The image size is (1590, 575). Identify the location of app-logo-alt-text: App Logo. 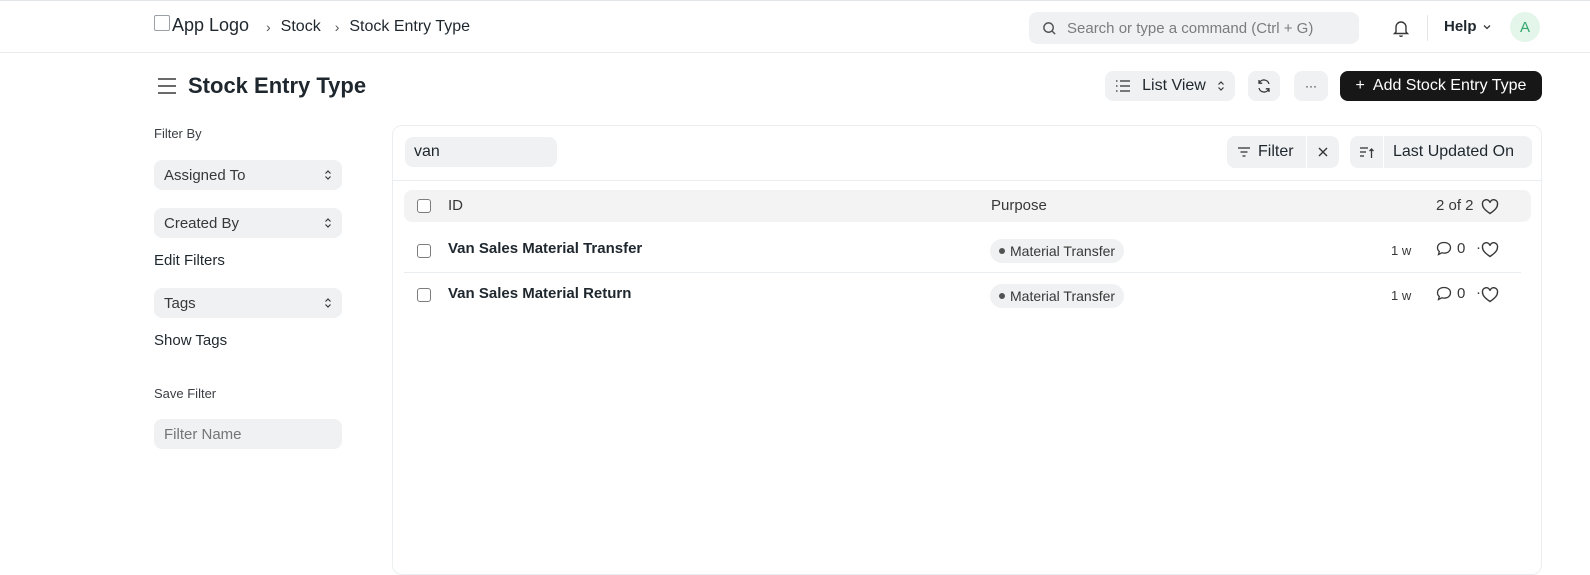
(211, 25).